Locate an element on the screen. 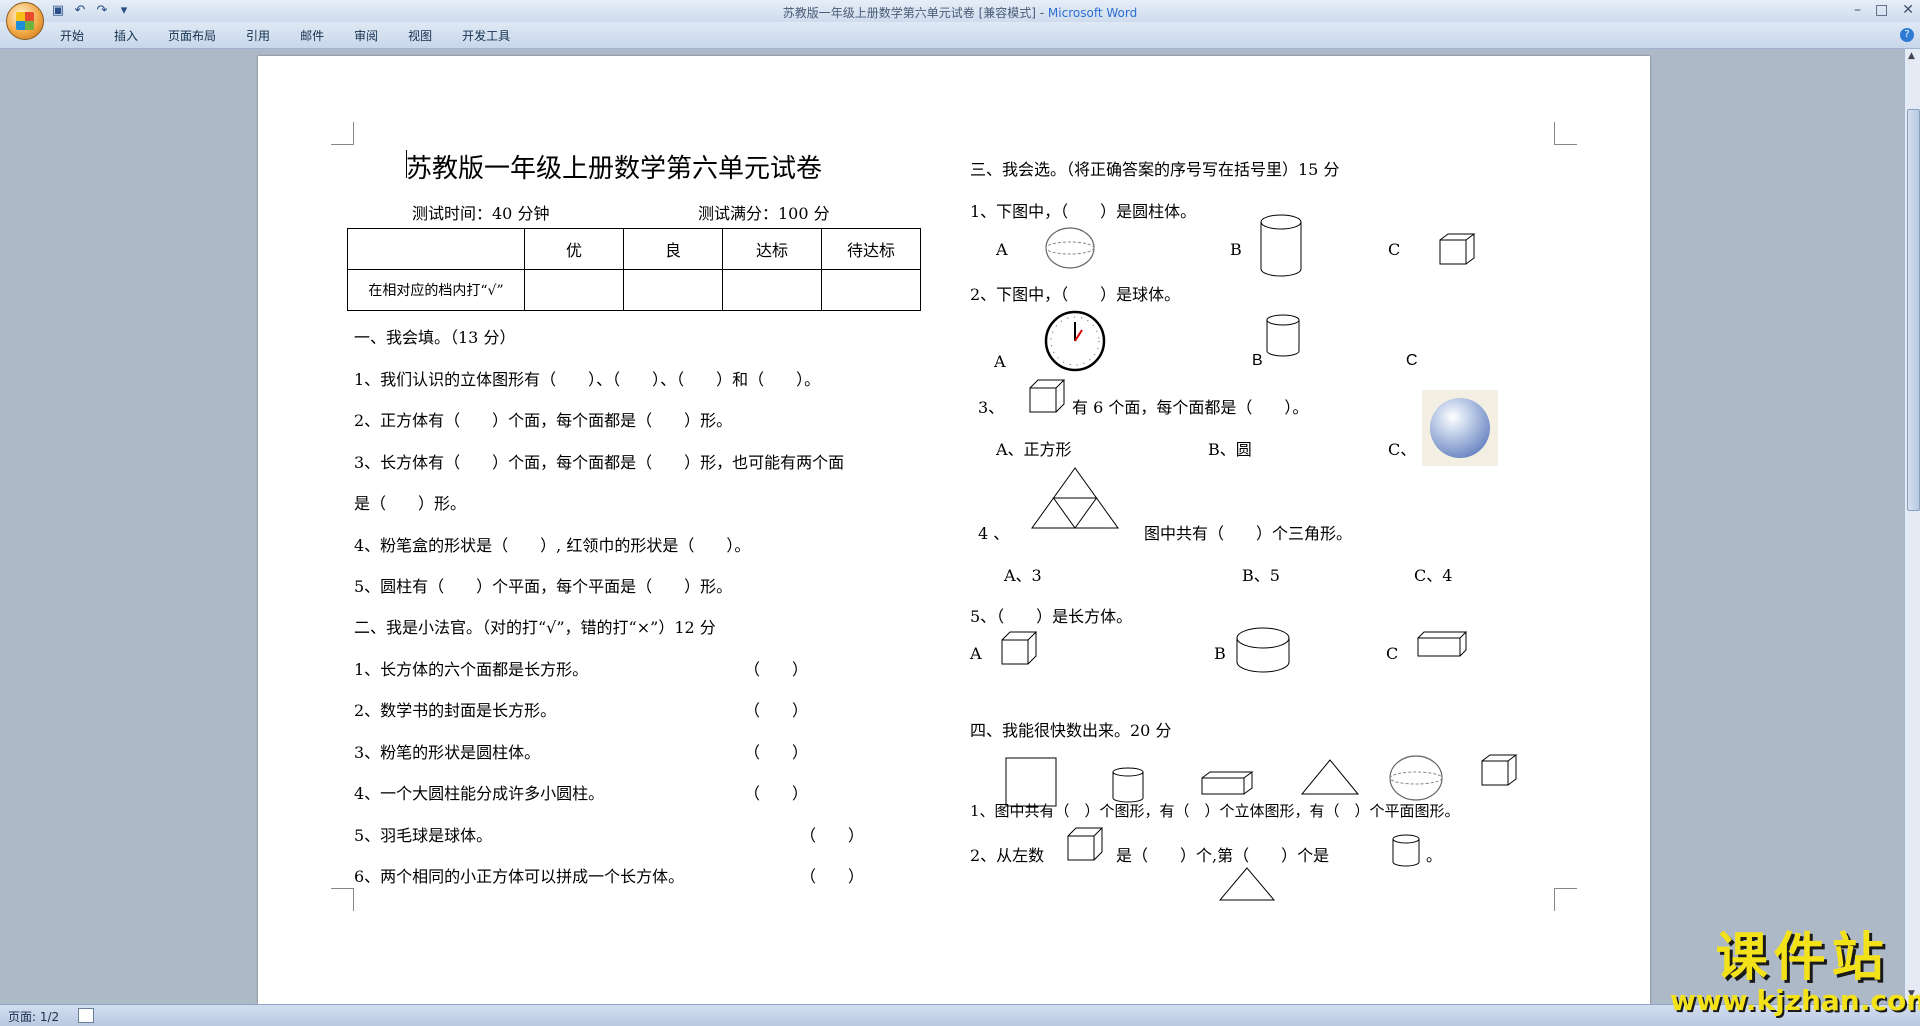 The image size is (1920, 1026). question-text: 3、长方体有（ ）个面，每个面都是（ ）形，也可能有两个面 is located at coordinates (599, 462).